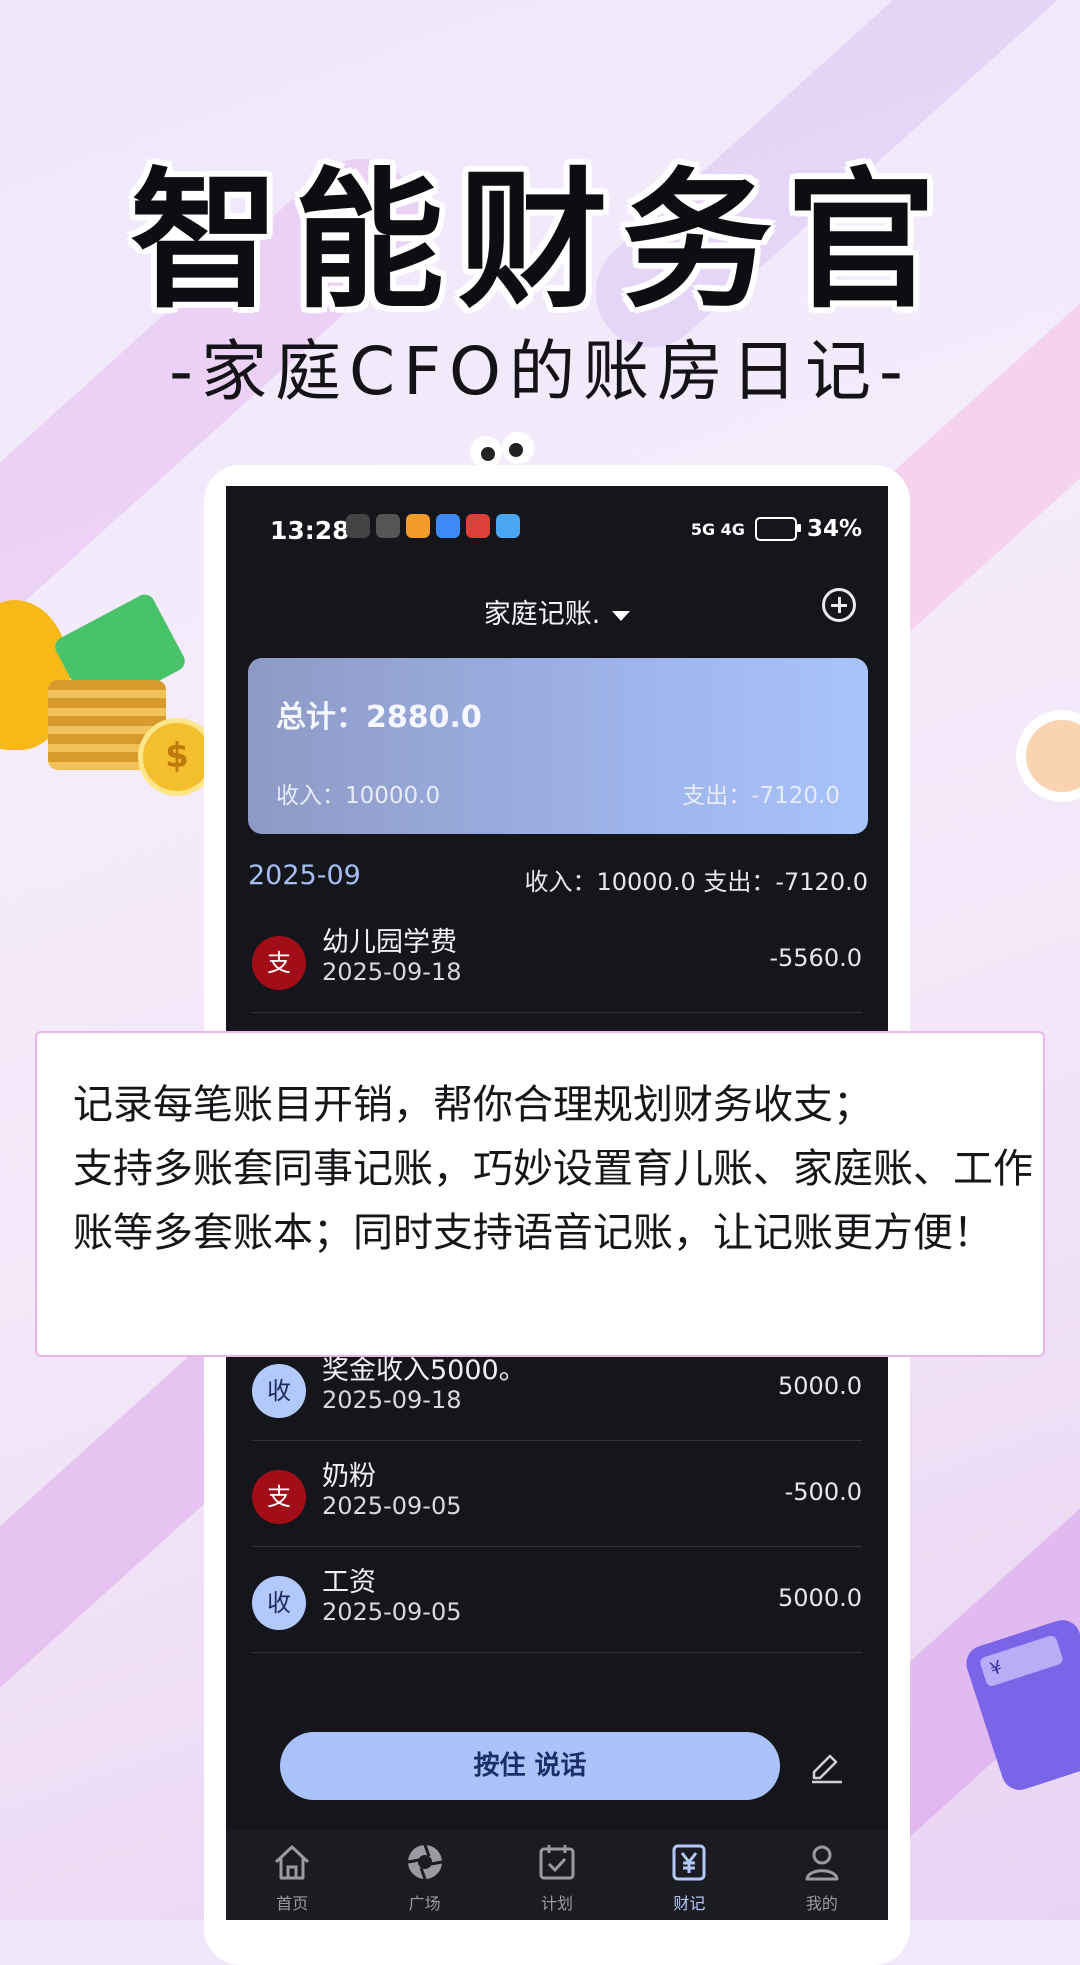 This screenshot has width=1080, height=1965. What do you see at coordinates (304, 875) in the screenshot?
I see `month-label: 2025-09` at bounding box center [304, 875].